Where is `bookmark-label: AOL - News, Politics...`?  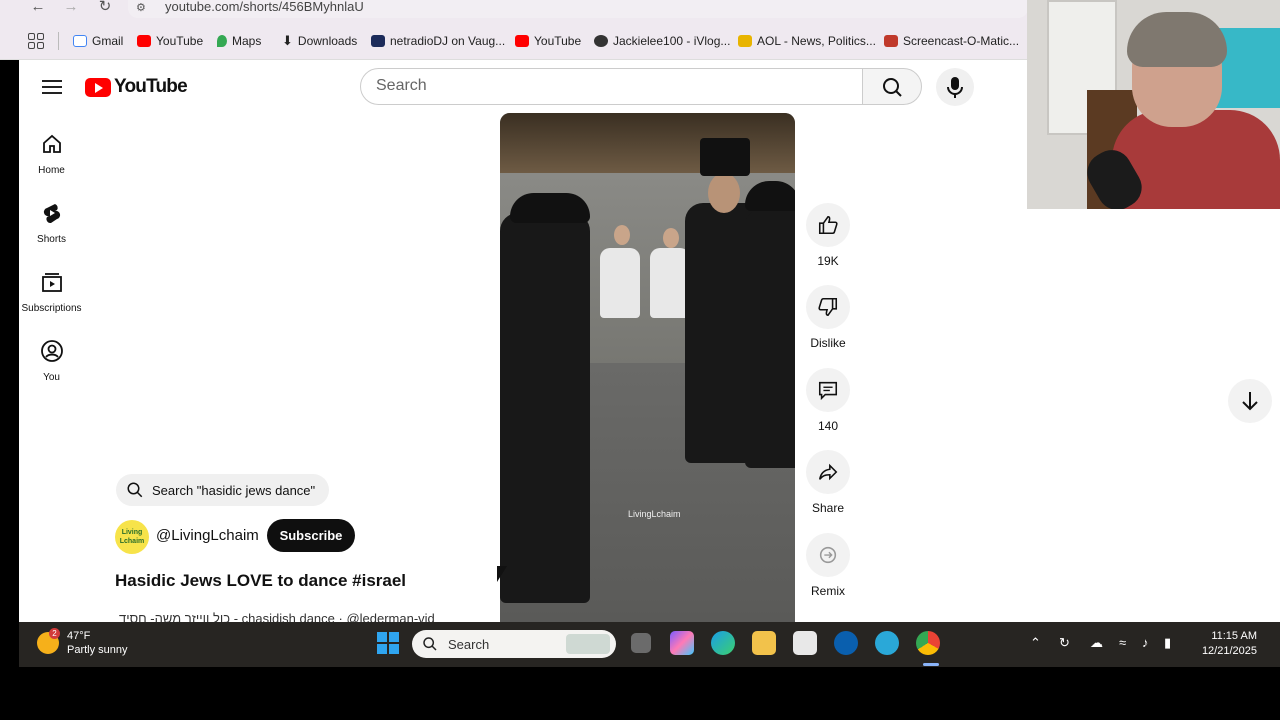 bookmark-label: AOL - News, Politics... is located at coordinates (816, 41).